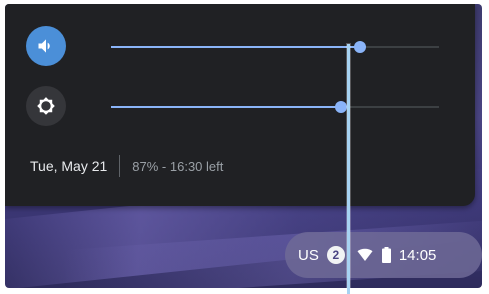 The height and width of the screenshot is (294, 489). What do you see at coordinates (68, 166) in the screenshot?
I see `date-label: Tue, May 21` at bounding box center [68, 166].